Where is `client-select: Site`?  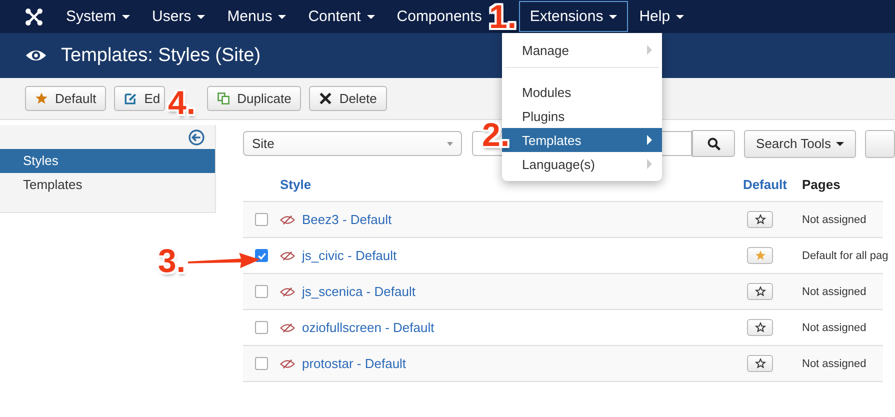 client-select: Site is located at coordinates (352, 143).